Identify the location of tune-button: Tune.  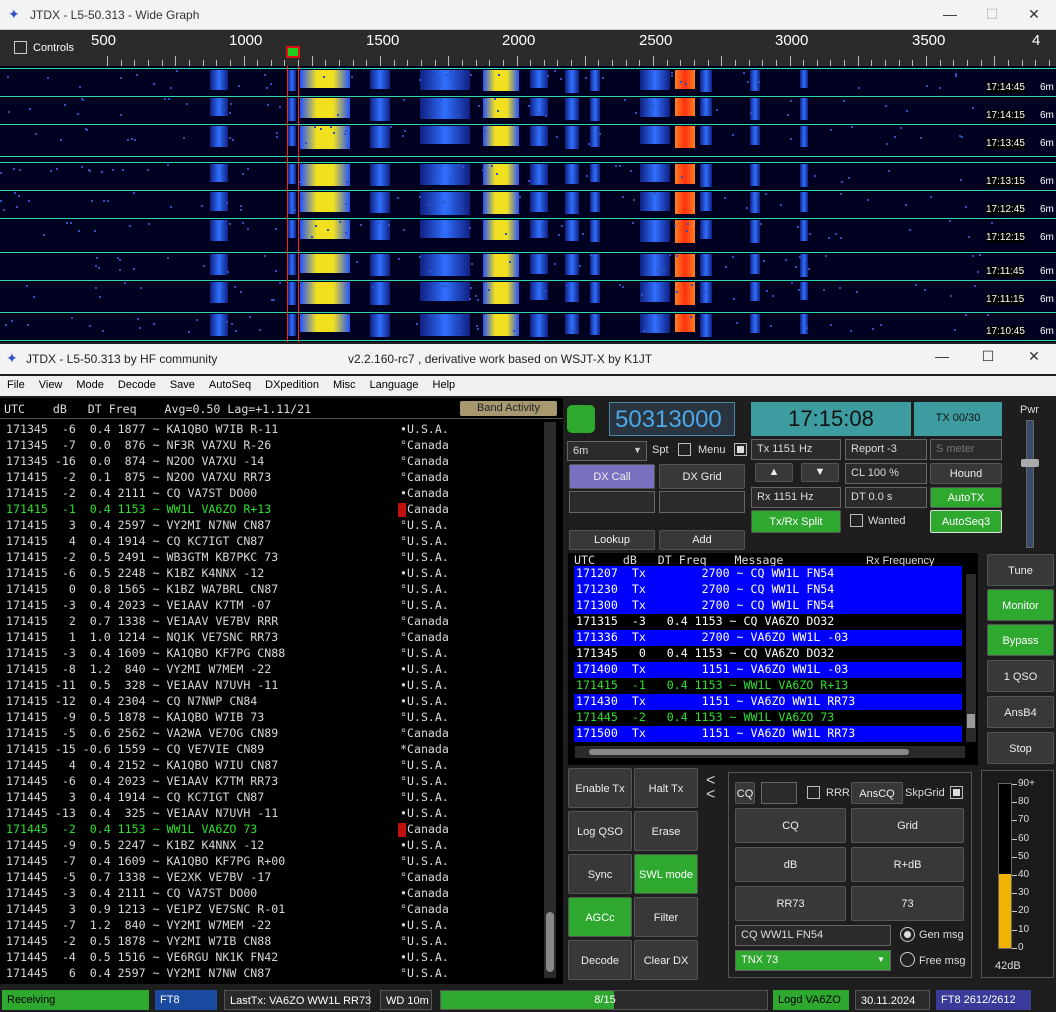
(1020, 570).